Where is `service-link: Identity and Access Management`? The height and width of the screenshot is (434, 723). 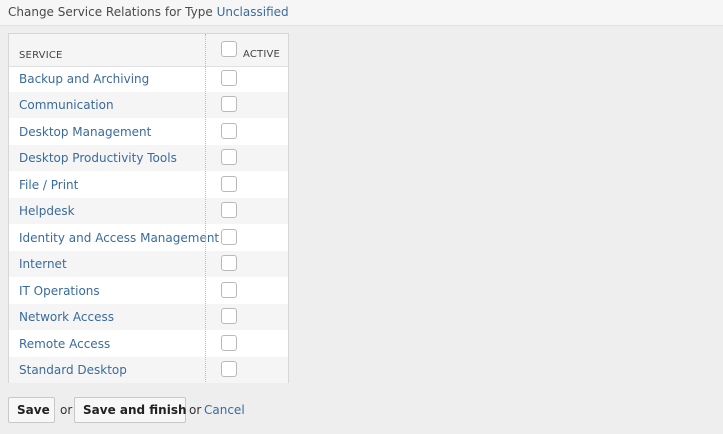 service-link: Identity and Access Management is located at coordinates (119, 238).